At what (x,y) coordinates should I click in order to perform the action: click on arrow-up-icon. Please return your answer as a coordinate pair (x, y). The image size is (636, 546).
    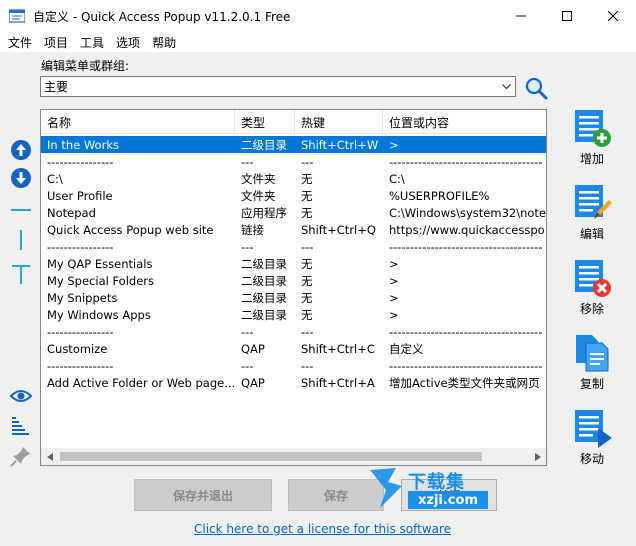
    Looking at the image, I should click on (21, 150).